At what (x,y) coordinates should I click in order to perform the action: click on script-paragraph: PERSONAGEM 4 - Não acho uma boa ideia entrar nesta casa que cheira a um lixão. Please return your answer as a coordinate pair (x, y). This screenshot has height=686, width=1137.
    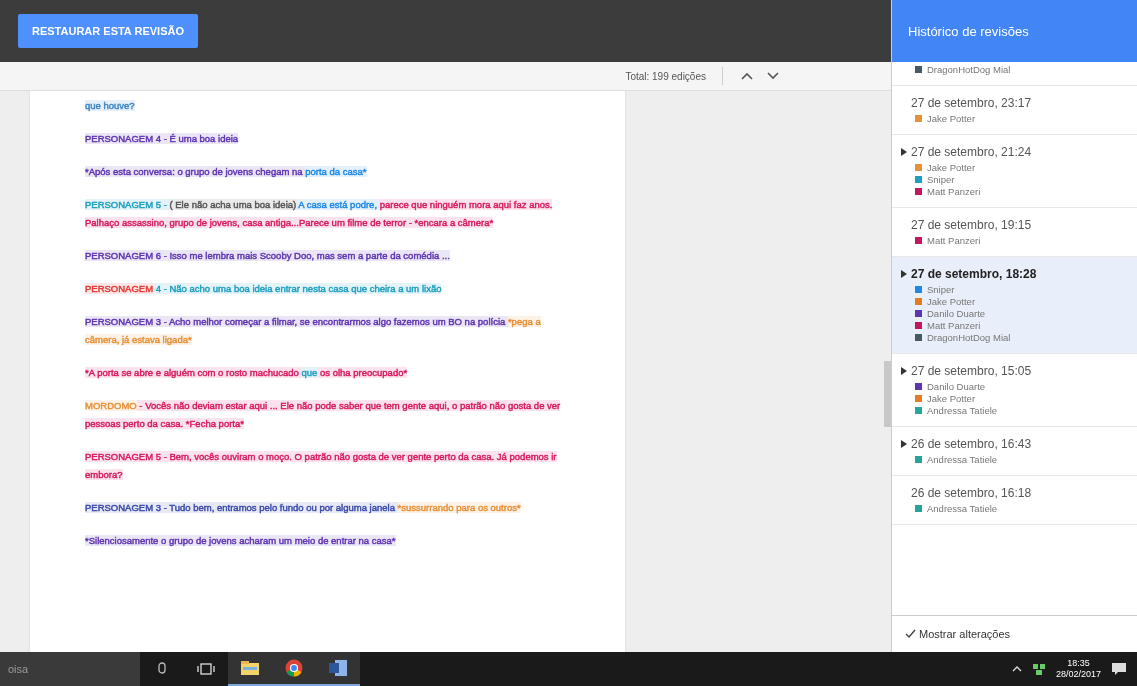
    Looking at the image, I should click on (264, 289).